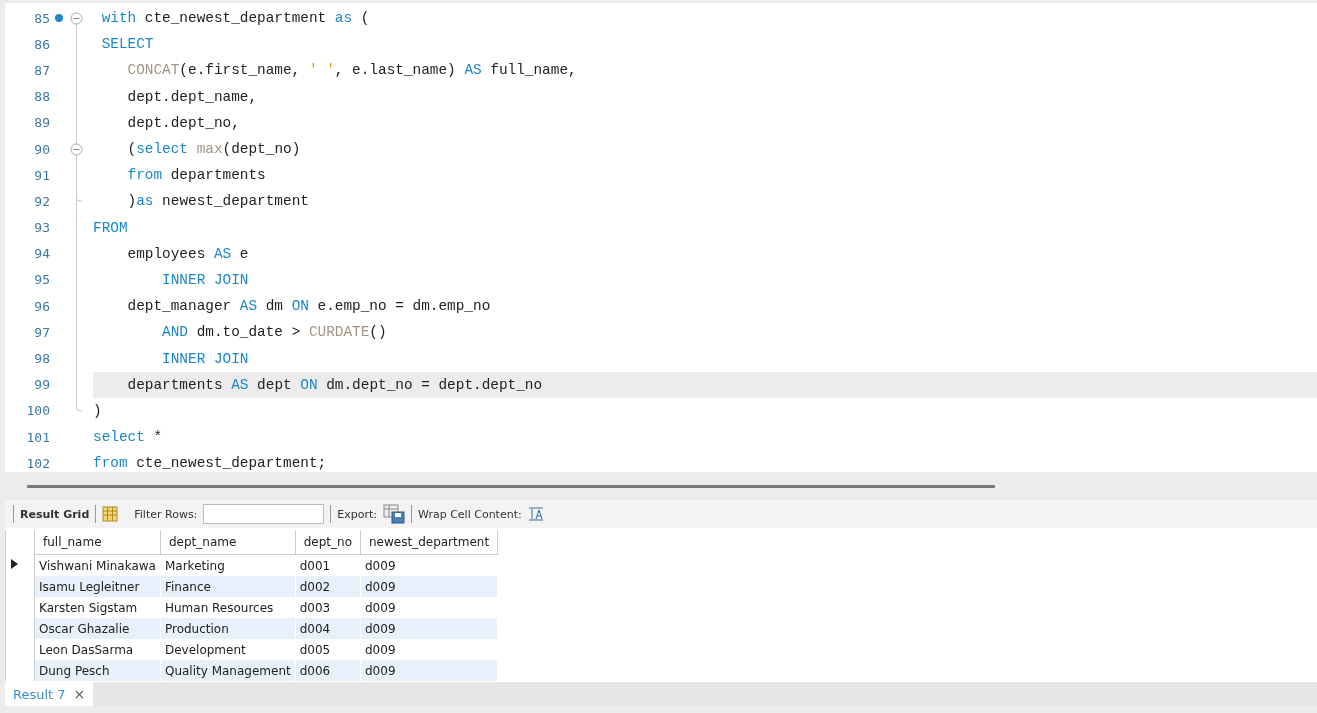 The width and height of the screenshot is (1317, 713). Describe the element at coordinates (394, 514) in the screenshot. I see `export-icon` at that location.